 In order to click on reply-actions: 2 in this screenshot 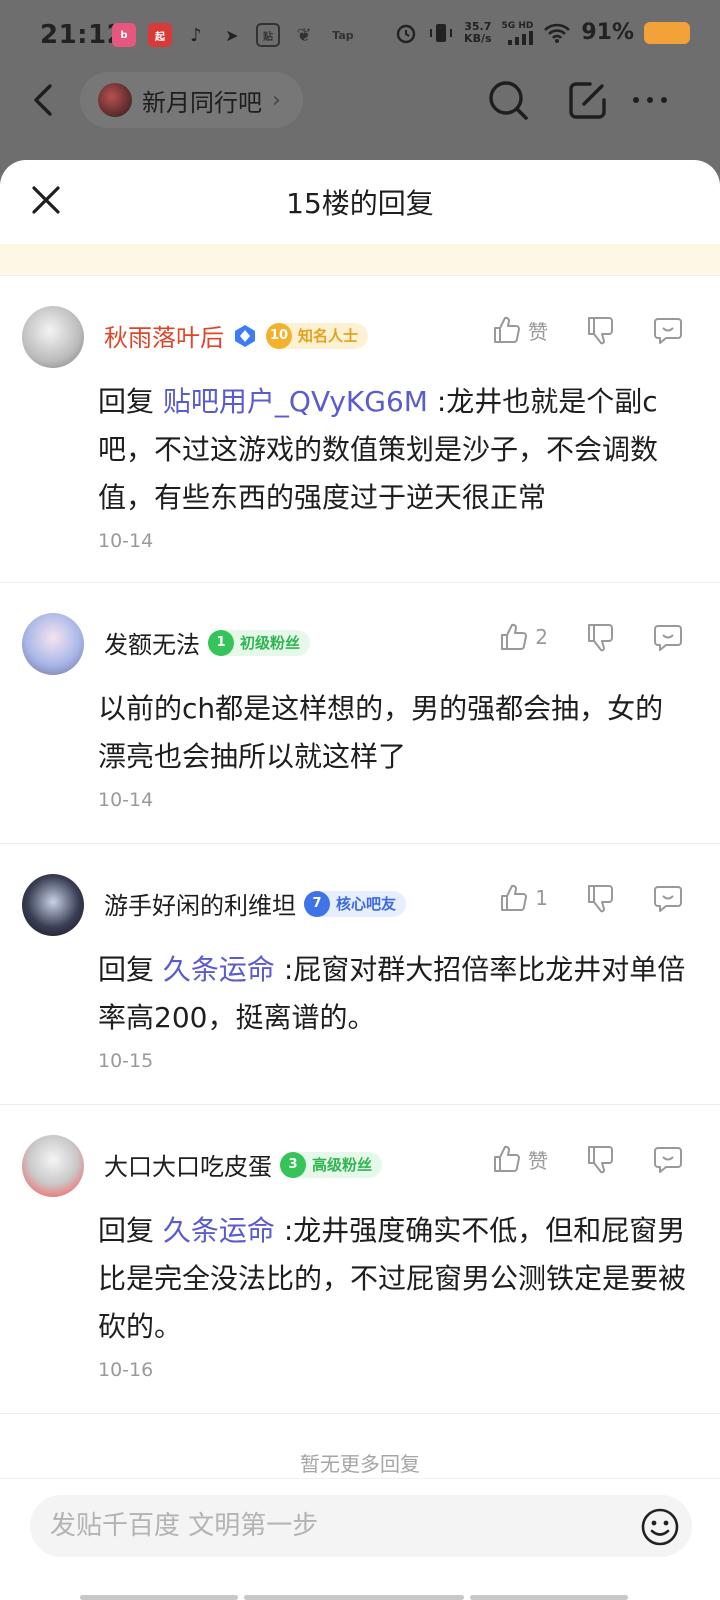, I will do `click(572, 637)`.